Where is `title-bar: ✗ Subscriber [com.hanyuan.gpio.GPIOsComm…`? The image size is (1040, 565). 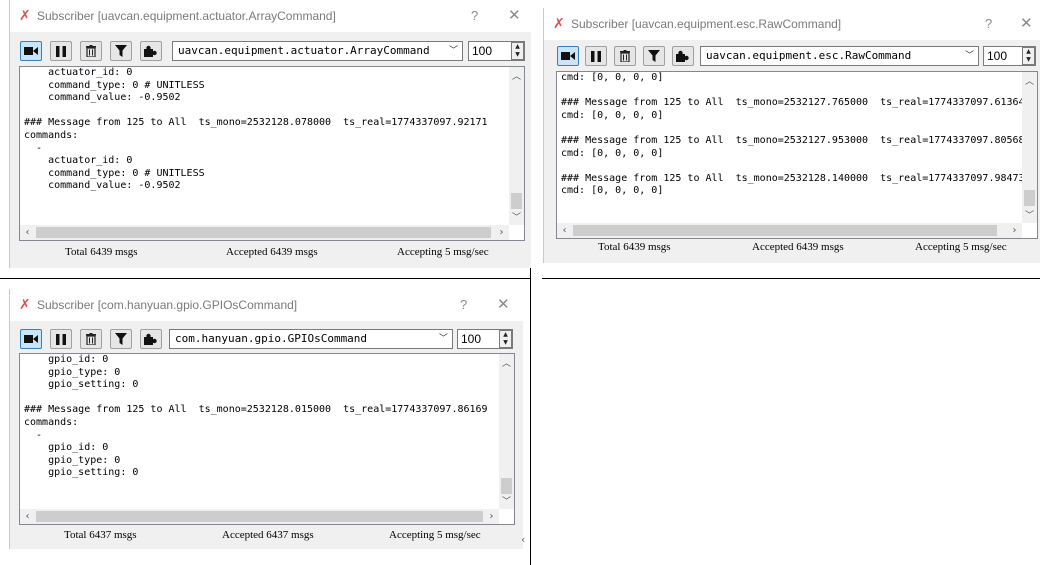 title-bar: ✗ Subscriber [com.hanyuan.gpio.GPIOsComm… is located at coordinates (266, 305).